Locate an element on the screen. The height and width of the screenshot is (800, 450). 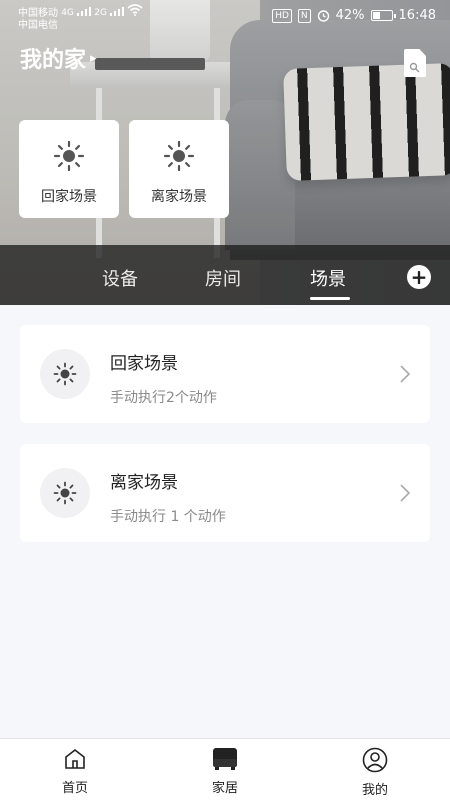
quick-scene-label: 回家场景 is located at coordinates (69, 197).